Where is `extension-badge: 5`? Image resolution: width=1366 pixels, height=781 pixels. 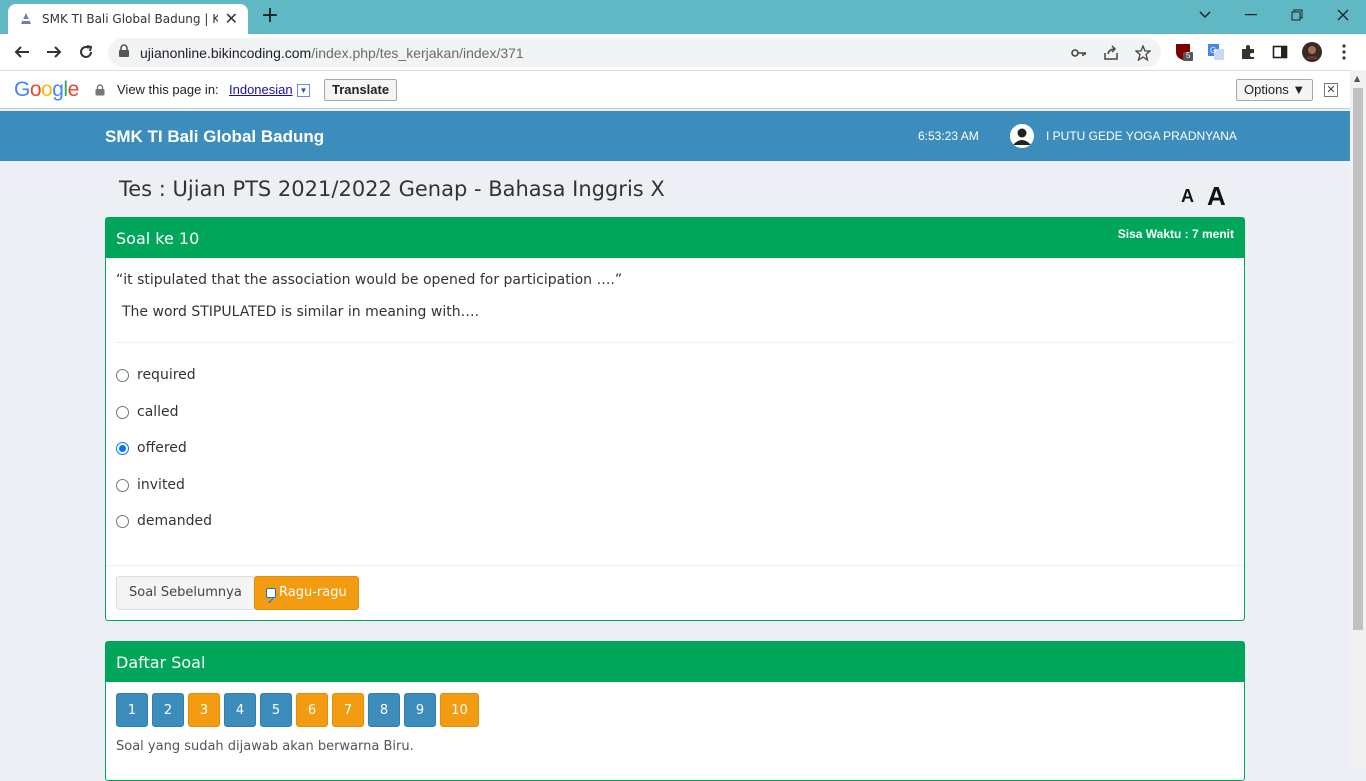
extension-badge: 5 is located at coordinates (1188, 55).